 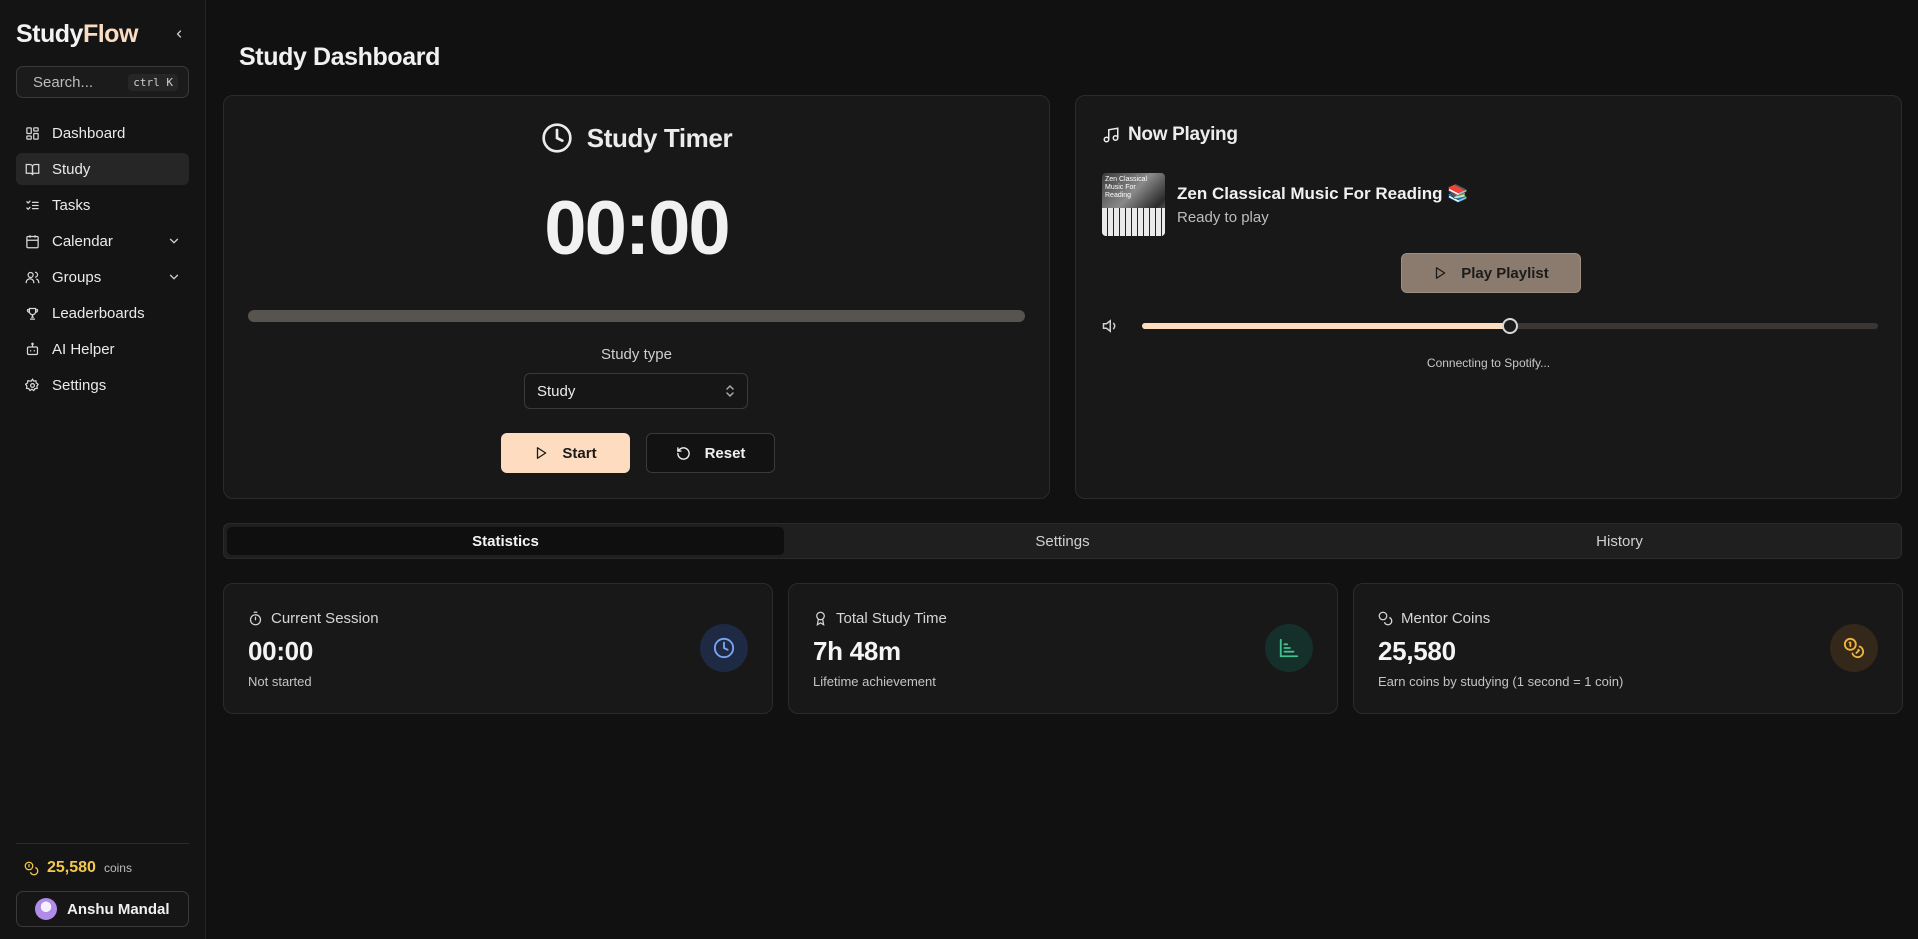 What do you see at coordinates (891, 618) in the screenshot?
I see `stat-label-text: Total Study Time` at bounding box center [891, 618].